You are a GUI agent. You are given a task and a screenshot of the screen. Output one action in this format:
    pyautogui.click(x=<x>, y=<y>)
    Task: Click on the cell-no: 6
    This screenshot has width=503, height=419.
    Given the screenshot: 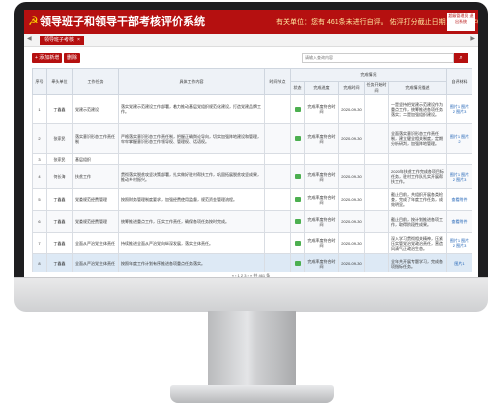 What is the action you would take?
    pyautogui.click(x=39, y=221)
    